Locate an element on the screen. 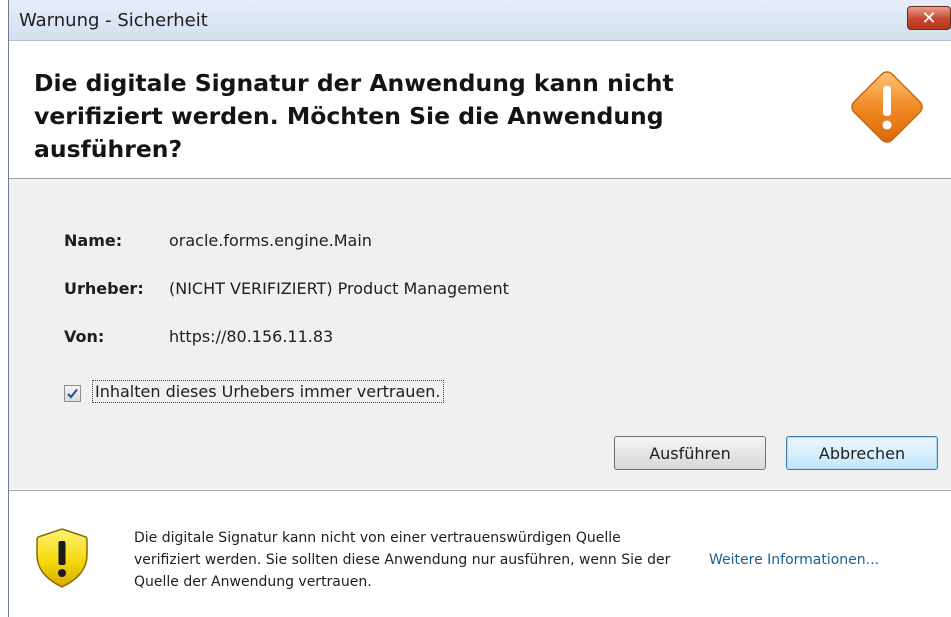 Image resolution: width=951 pixels, height=617 pixels. shield-warning-icon is located at coordinates (62, 558).